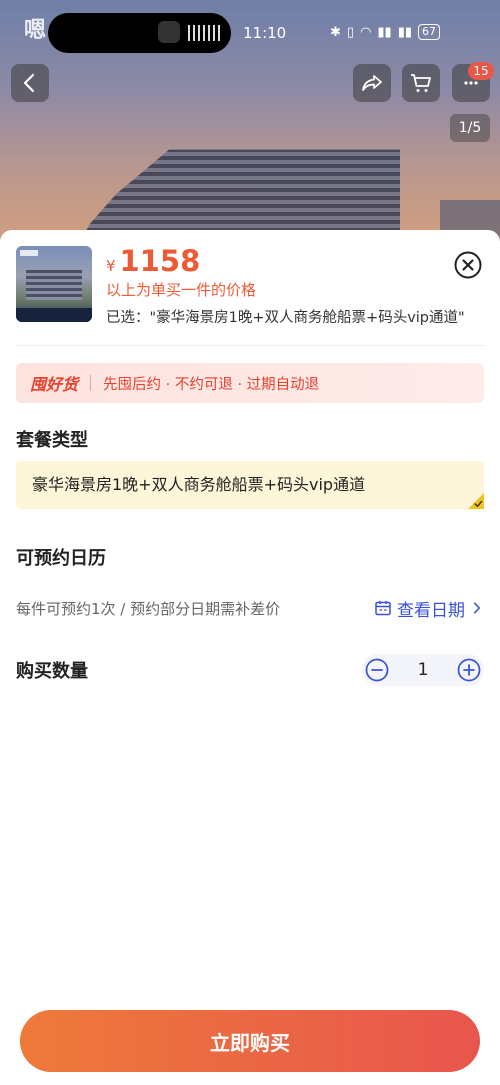  Describe the element at coordinates (470, 128) in the screenshot. I see `image-page-indicator: 1/5` at that location.